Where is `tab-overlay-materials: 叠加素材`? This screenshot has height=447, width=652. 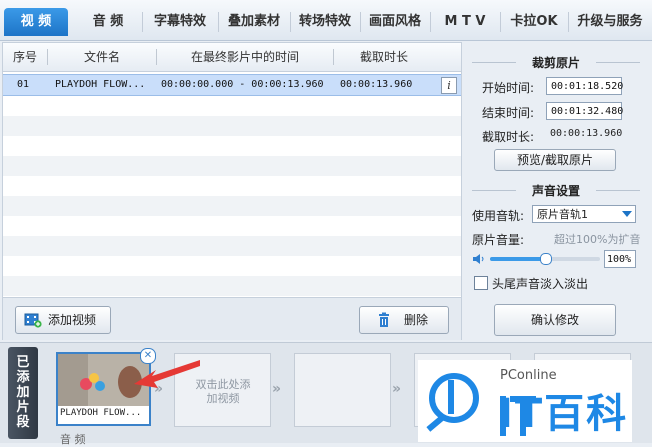 tab-overlay-materials: 叠加素材 is located at coordinates (254, 22).